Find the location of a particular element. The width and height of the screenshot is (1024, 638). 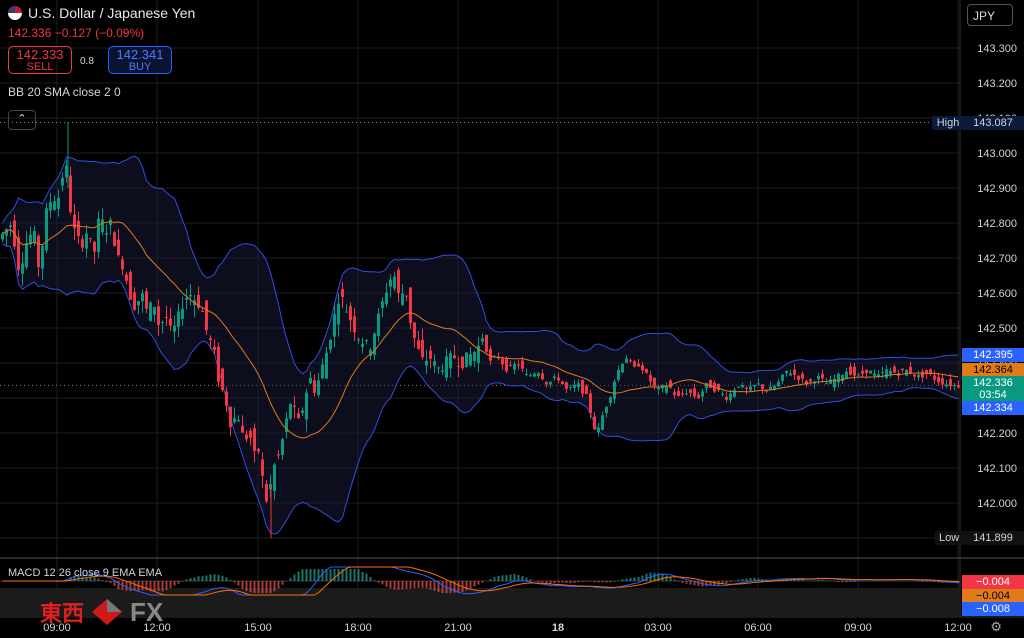

macd-legend: MACD 12 26 close 9 EMA EMA is located at coordinates (85, 573).